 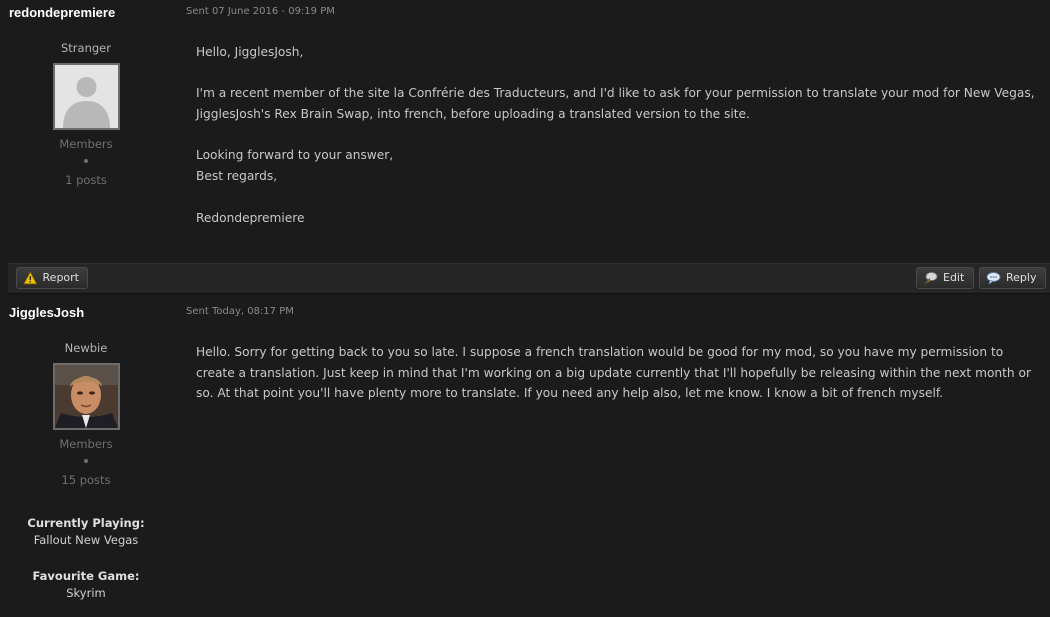 What do you see at coordinates (240, 311) in the screenshot?
I see `post-date: Sent Today, 08:17 PM` at bounding box center [240, 311].